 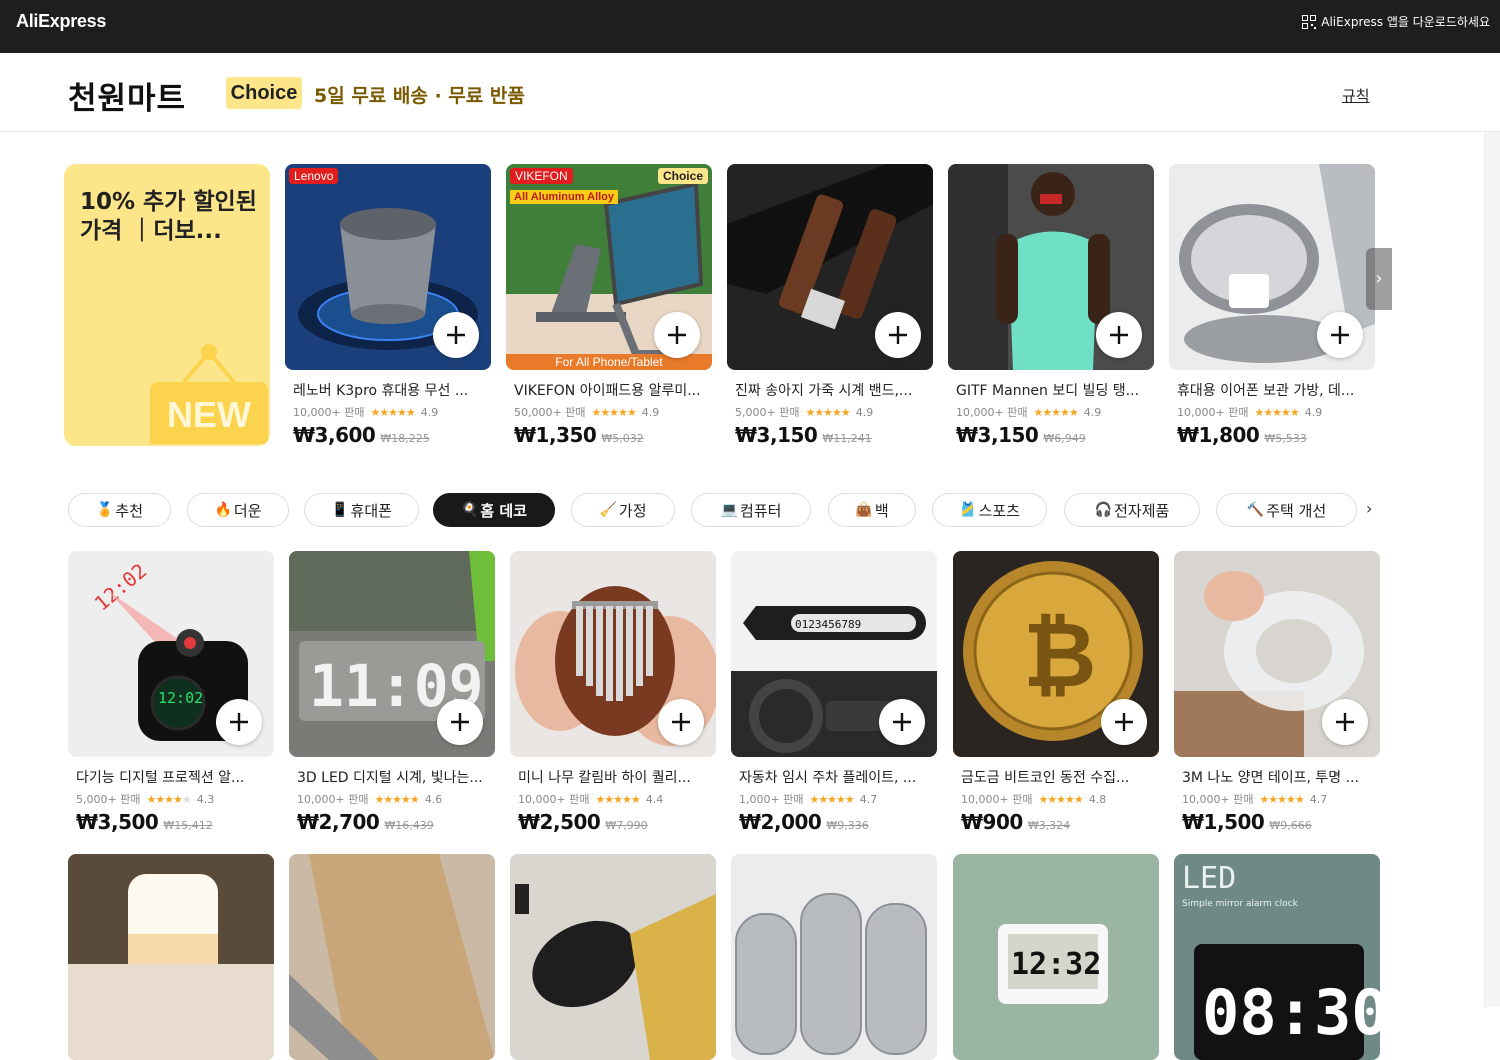 I want to click on tab-hot: 🔥 더운, so click(x=238, y=510).